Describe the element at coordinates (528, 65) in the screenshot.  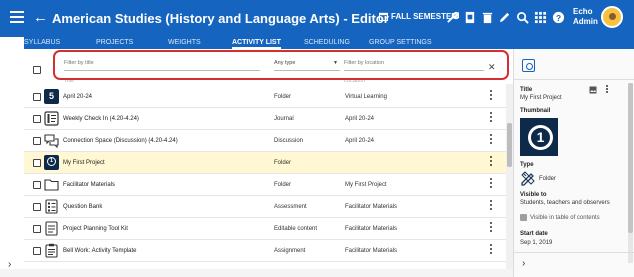
I see `details-tab-icon` at that location.